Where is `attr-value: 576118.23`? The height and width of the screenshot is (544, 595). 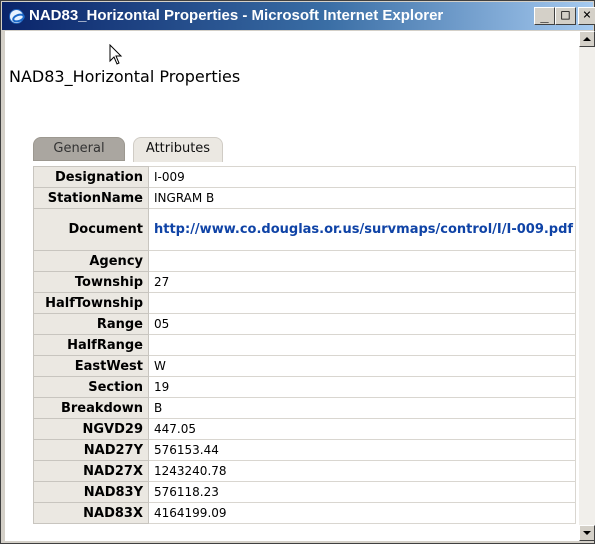 attr-value: 576118.23 is located at coordinates (362, 492).